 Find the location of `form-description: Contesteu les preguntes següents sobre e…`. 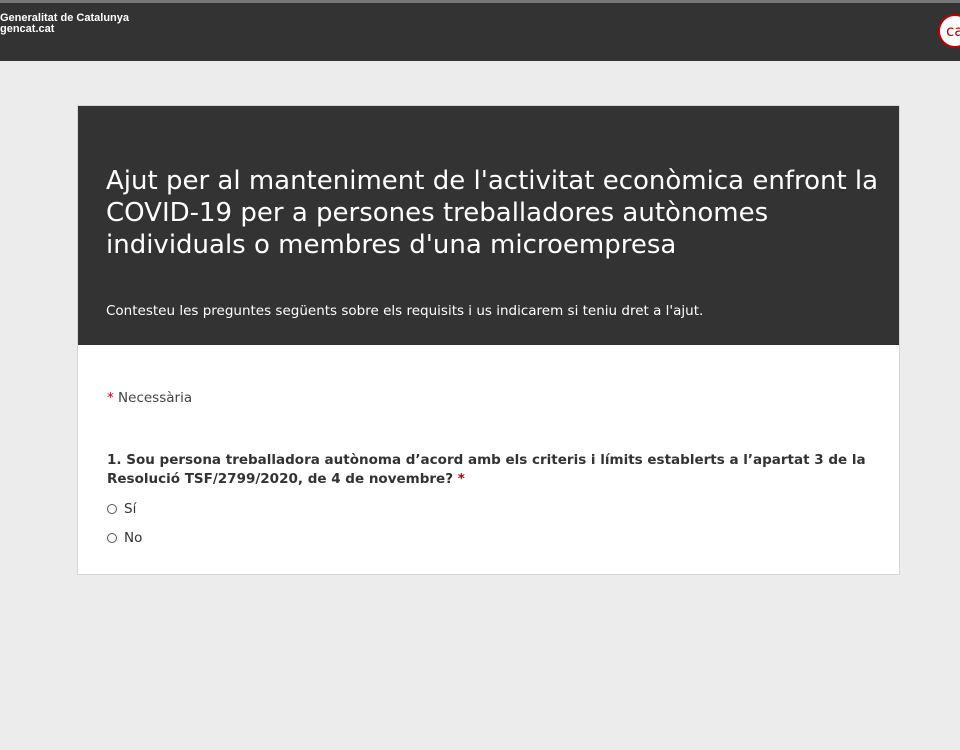

form-description: Contesteu les preguntes següents sobre e… is located at coordinates (405, 311).